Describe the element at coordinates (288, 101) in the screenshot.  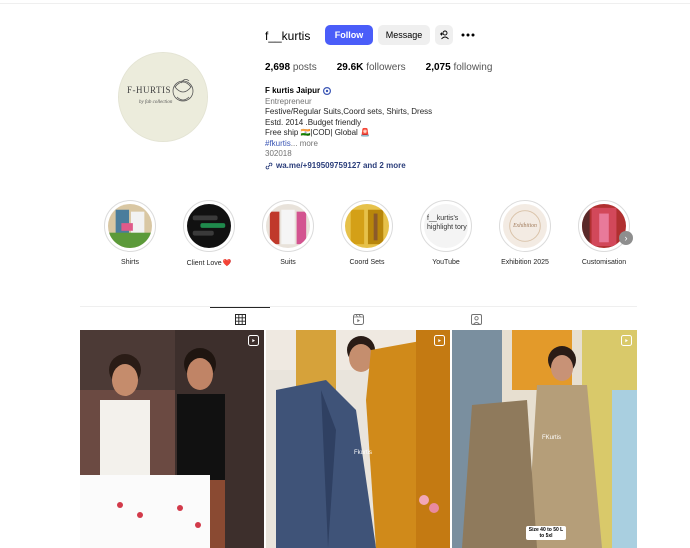
I see `profile-category: Entrepreneur` at that location.